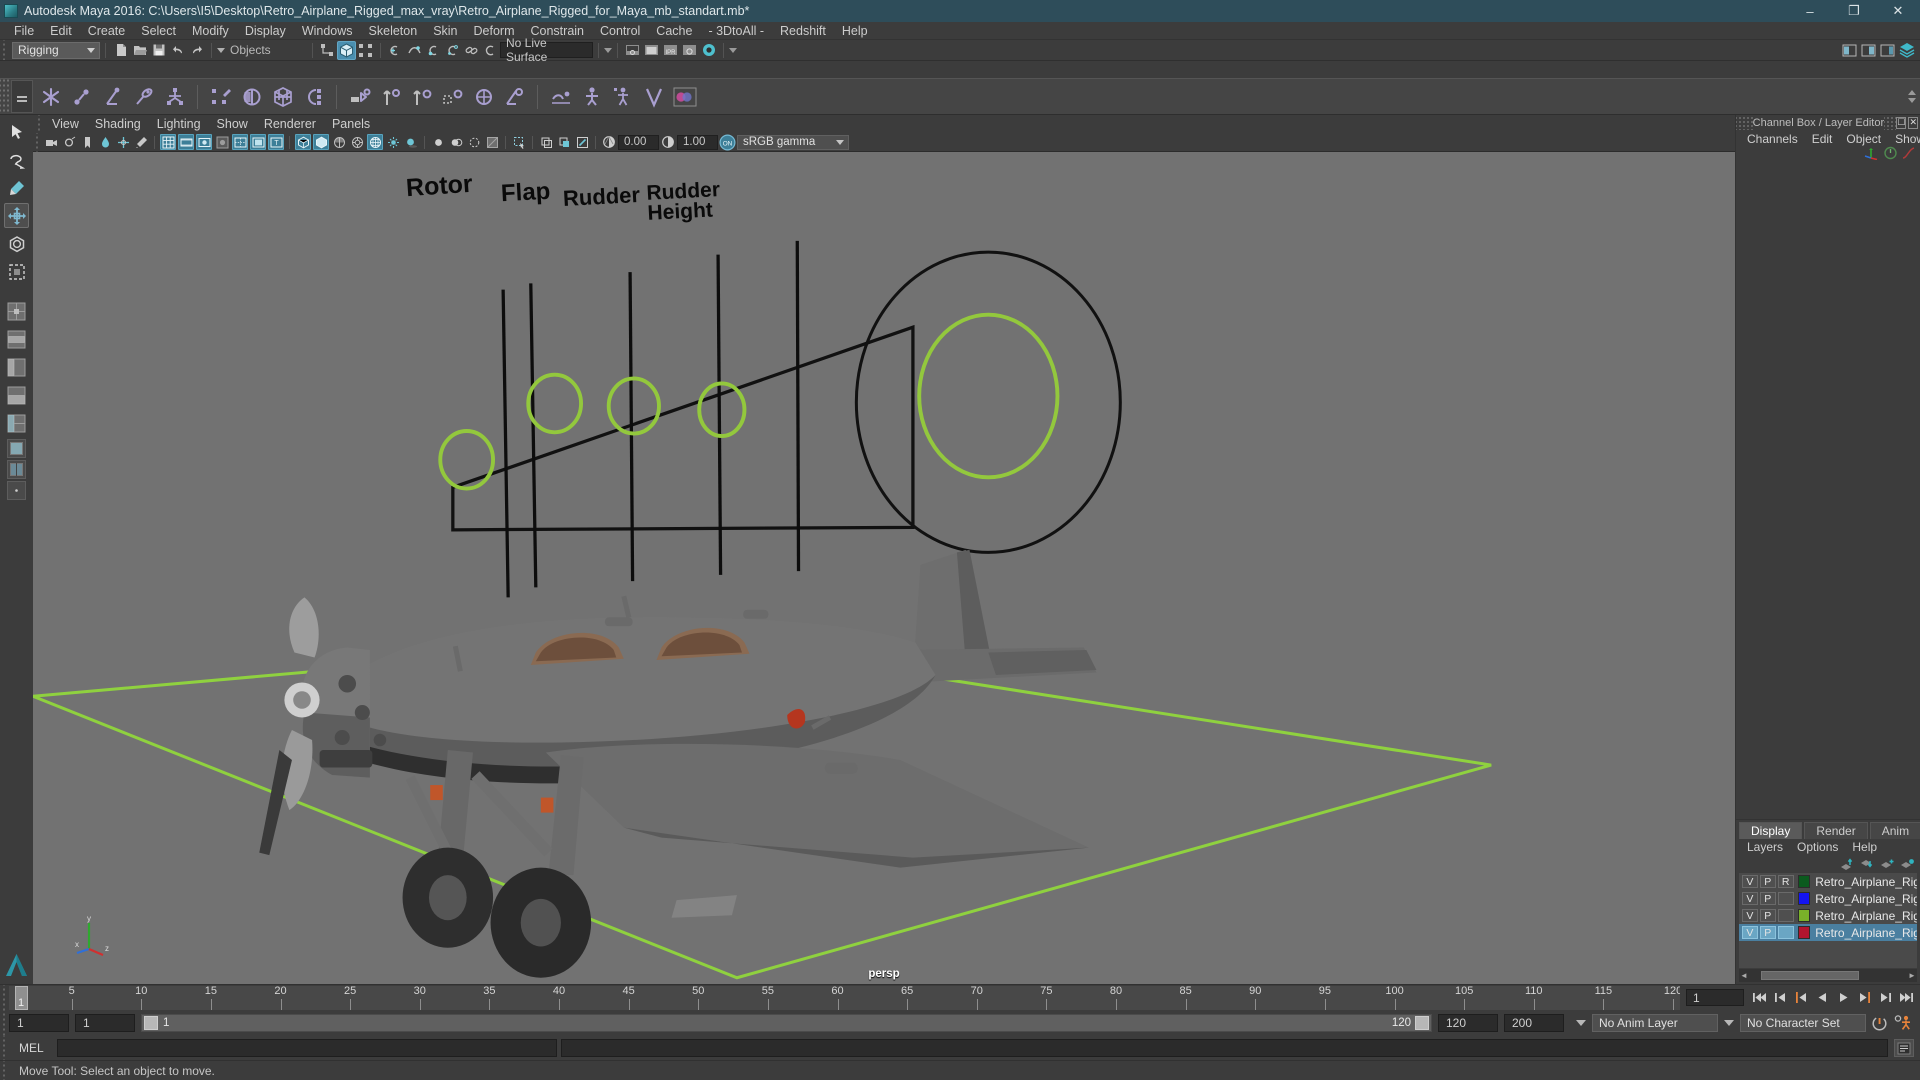 This screenshot has width=1920, height=1080. Describe the element at coordinates (1810, 975) in the screenshot. I see `scrollbar-thumb` at that location.